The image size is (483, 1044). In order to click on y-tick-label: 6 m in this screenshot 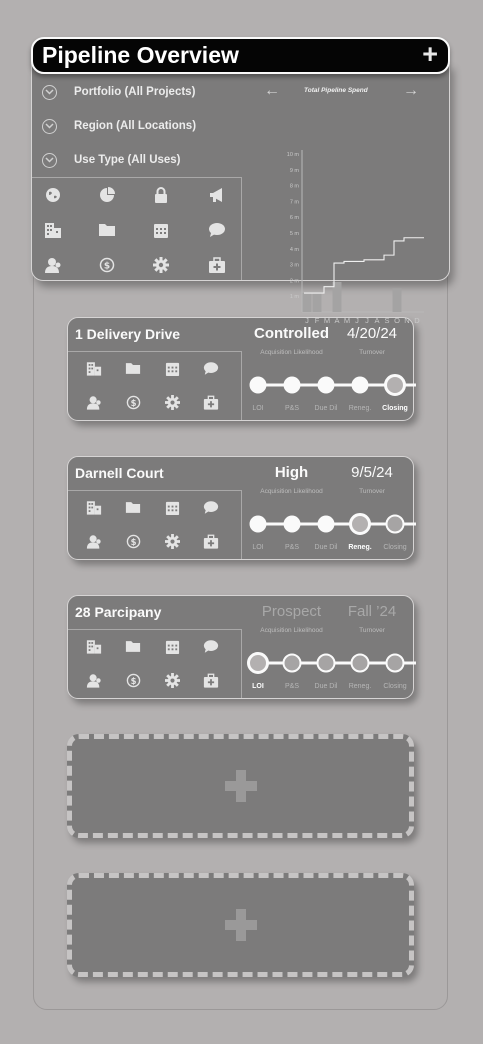, I will do `click(295, 218)`.